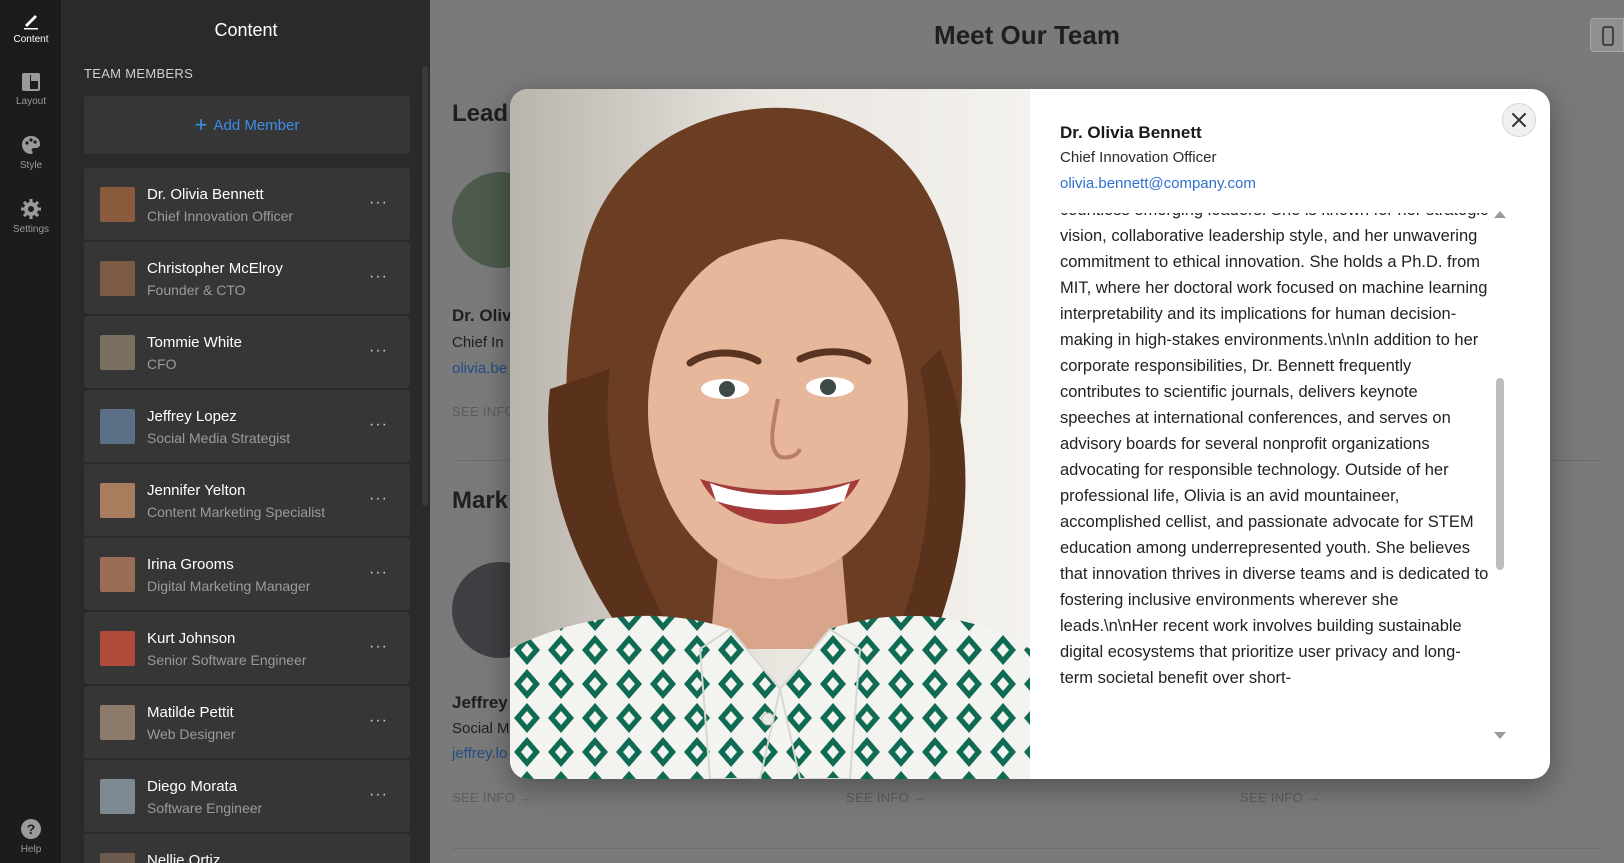  I want to click on help-icon: ?, so click(31, 829).